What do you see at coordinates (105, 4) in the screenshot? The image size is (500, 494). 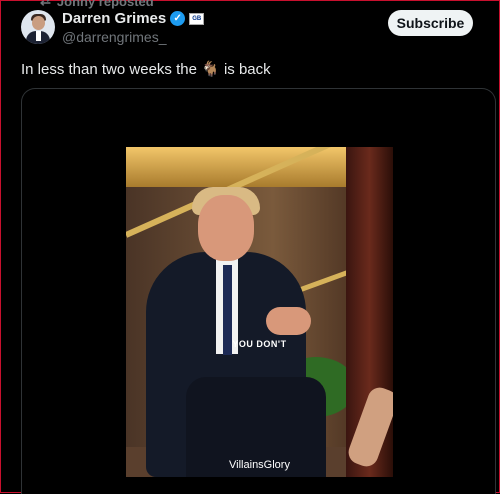 I see `repost-label: Jonny reposted` at bounding box center [105, 4].